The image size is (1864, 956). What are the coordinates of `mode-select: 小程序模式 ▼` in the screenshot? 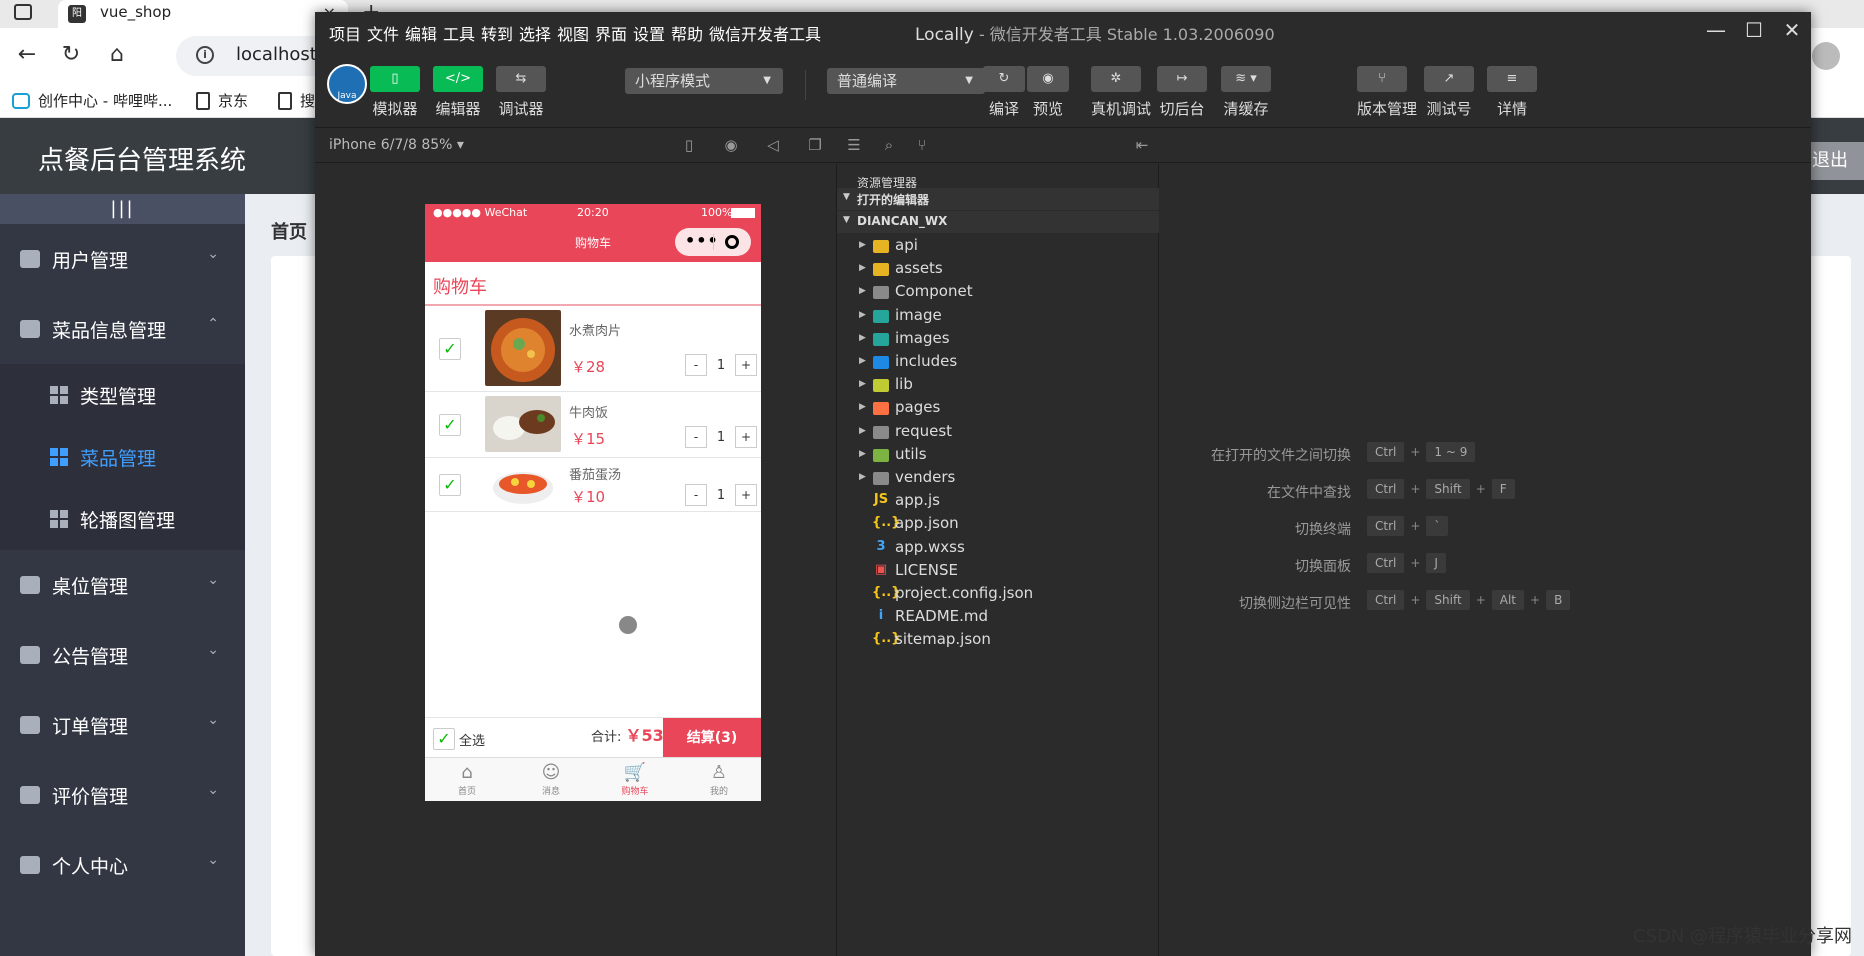 It's located at (704, 81).